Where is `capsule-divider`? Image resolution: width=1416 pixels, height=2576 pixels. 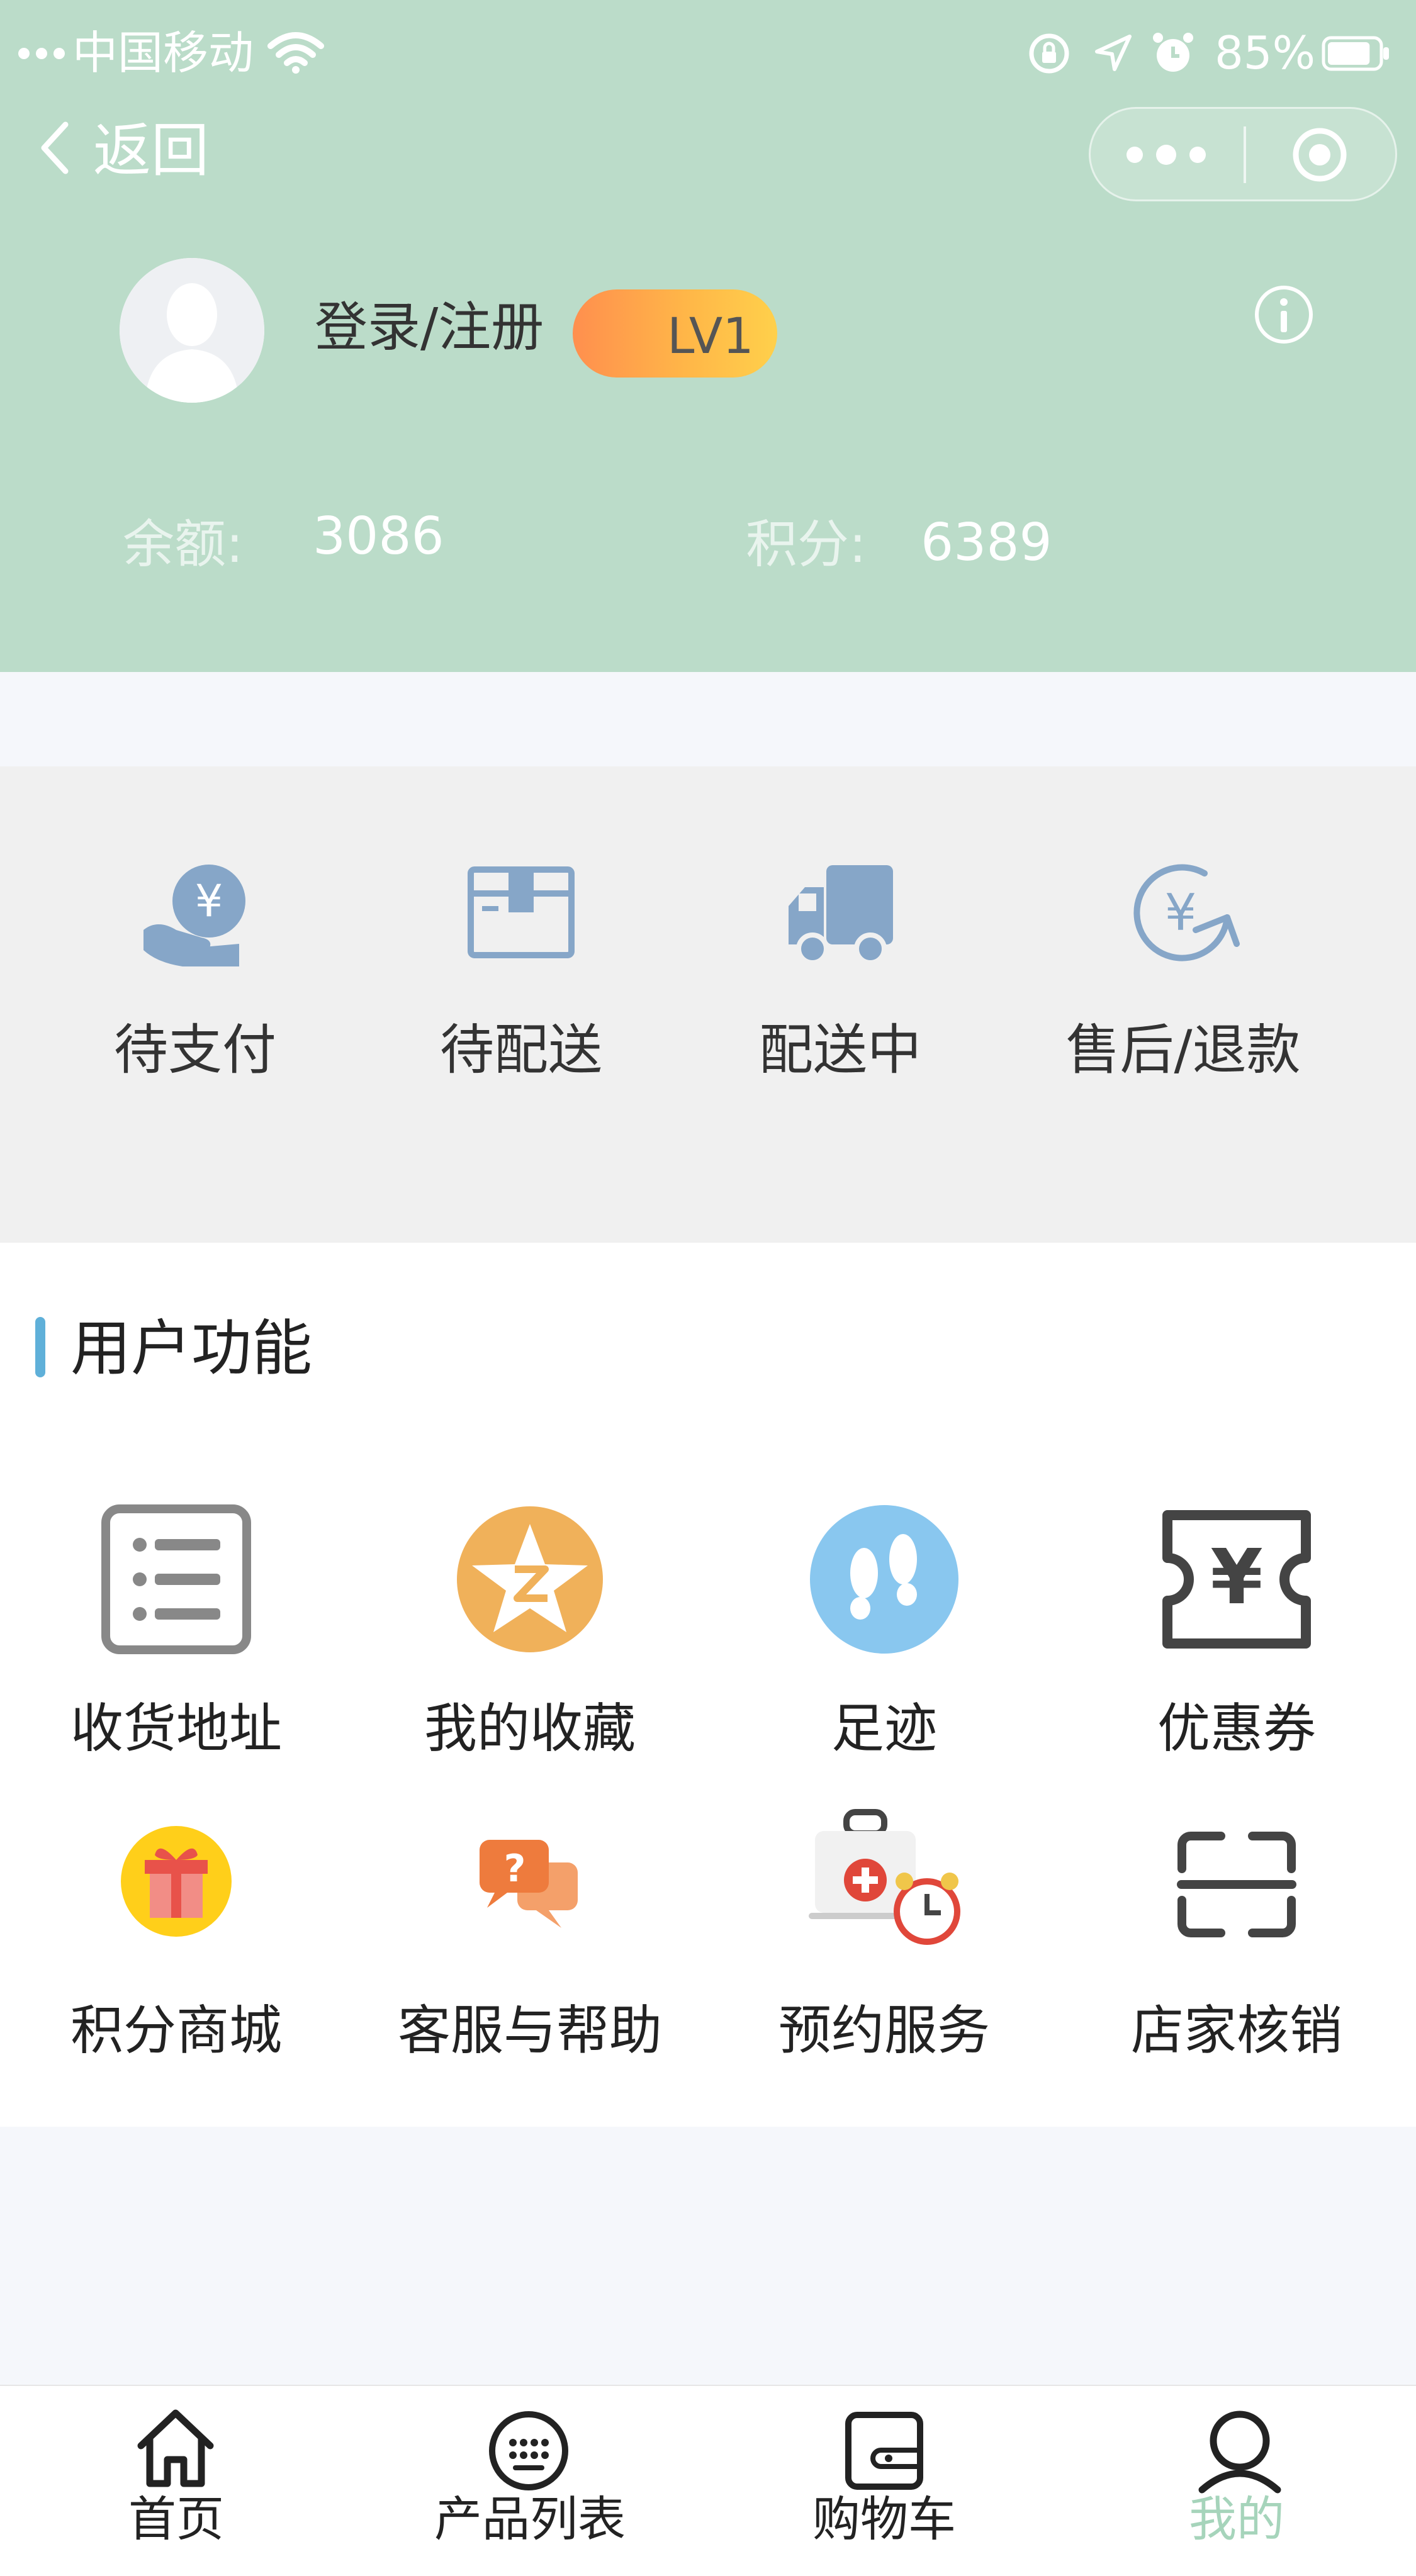
capsule-divider is located at coordinates (1245, 154).